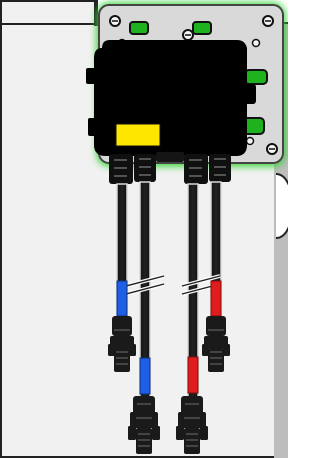  Describe the element at coordinates (256, 77) in the screenshot. I see `bracket-tab-right-middle` at that location.